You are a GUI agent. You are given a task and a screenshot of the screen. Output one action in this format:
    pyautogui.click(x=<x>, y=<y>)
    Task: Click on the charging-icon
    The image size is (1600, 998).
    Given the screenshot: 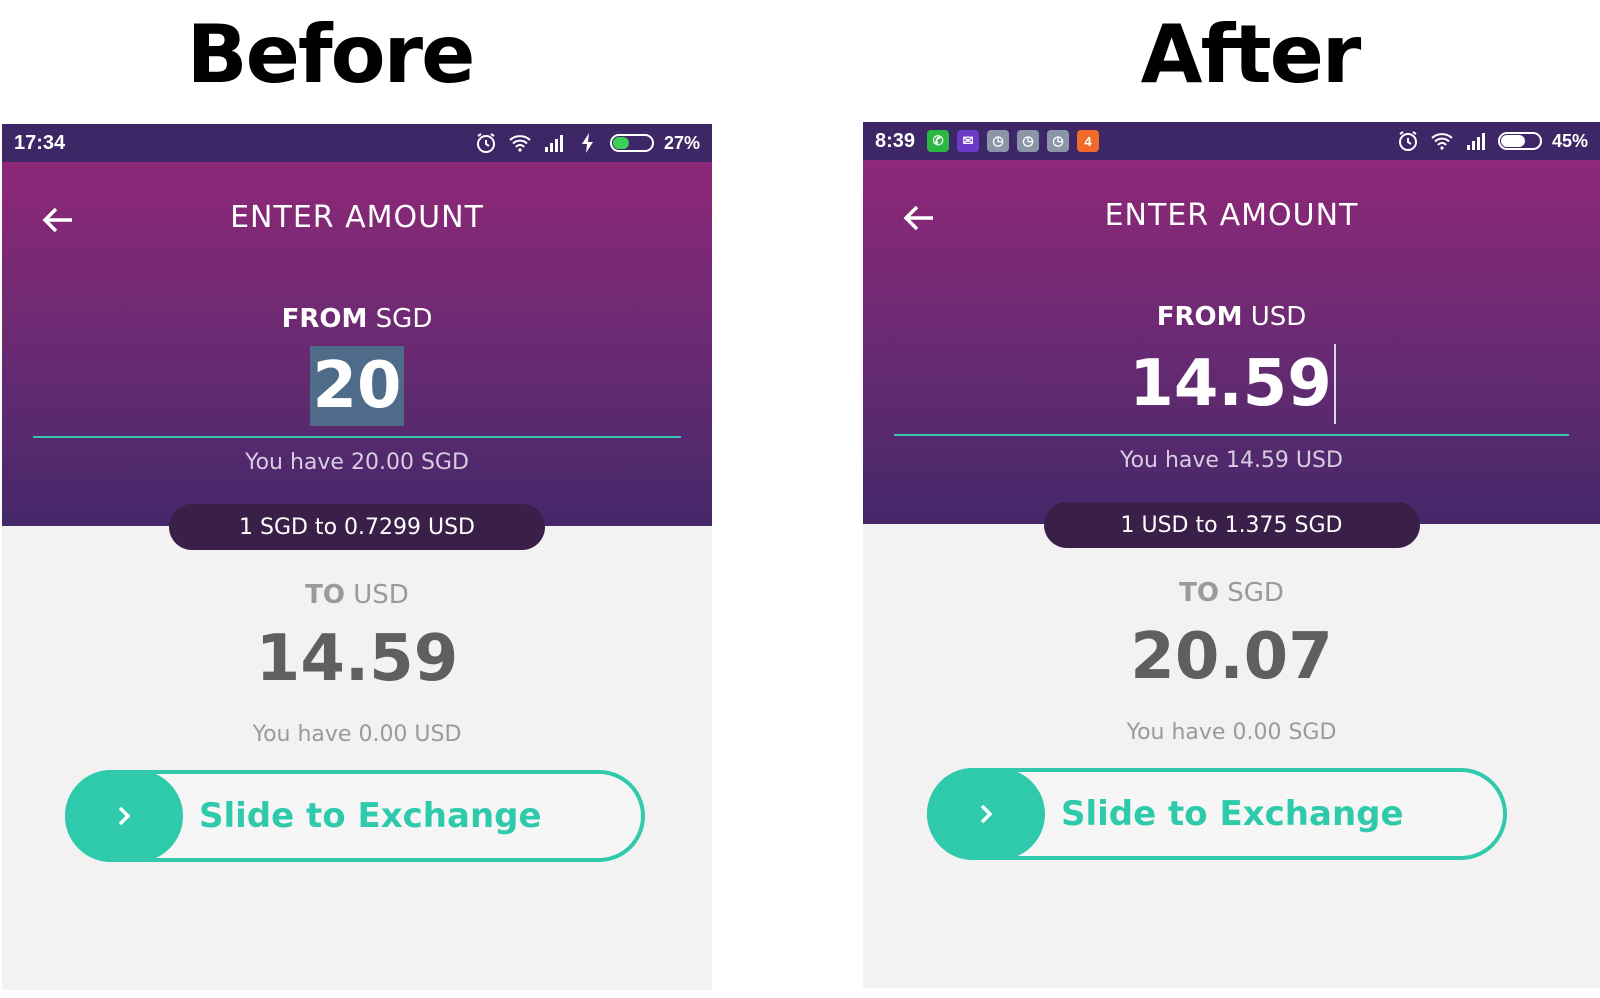 What is the action you would take?
    pyautogui.click(x=587, y=143)
    